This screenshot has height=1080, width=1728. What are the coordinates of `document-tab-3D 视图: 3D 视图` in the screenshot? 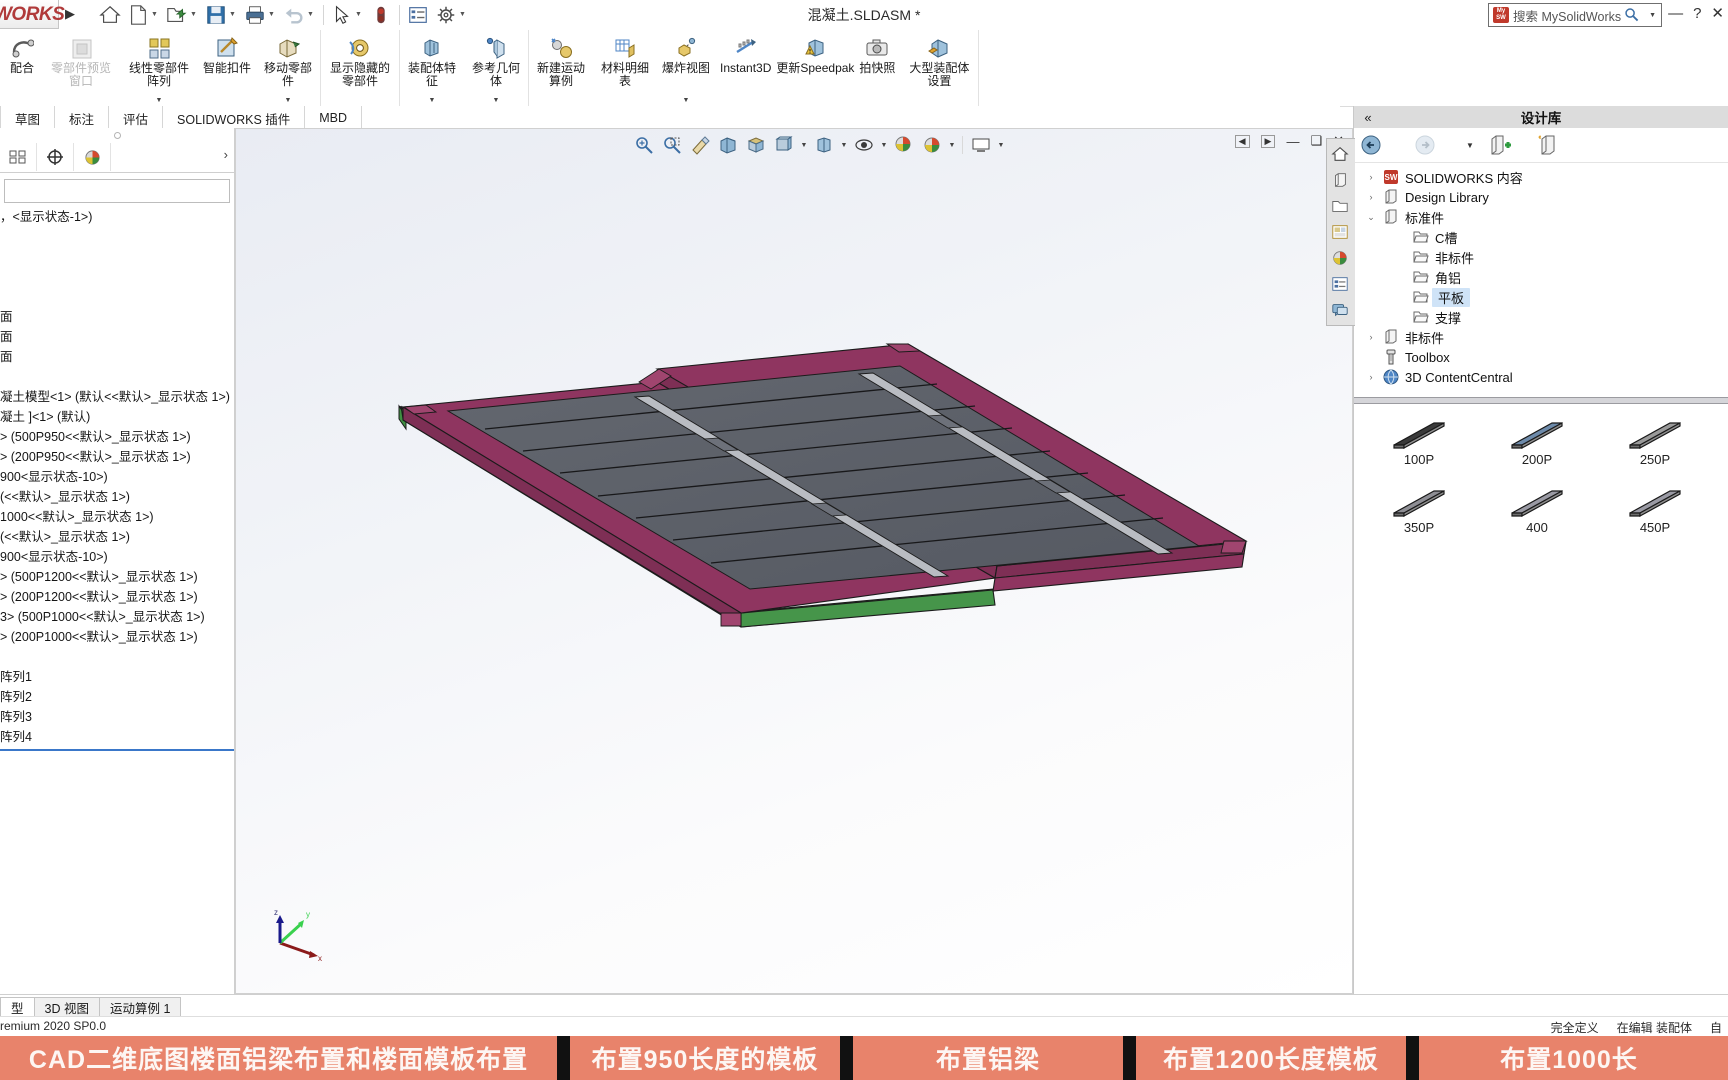 It's located at (66, 1007).